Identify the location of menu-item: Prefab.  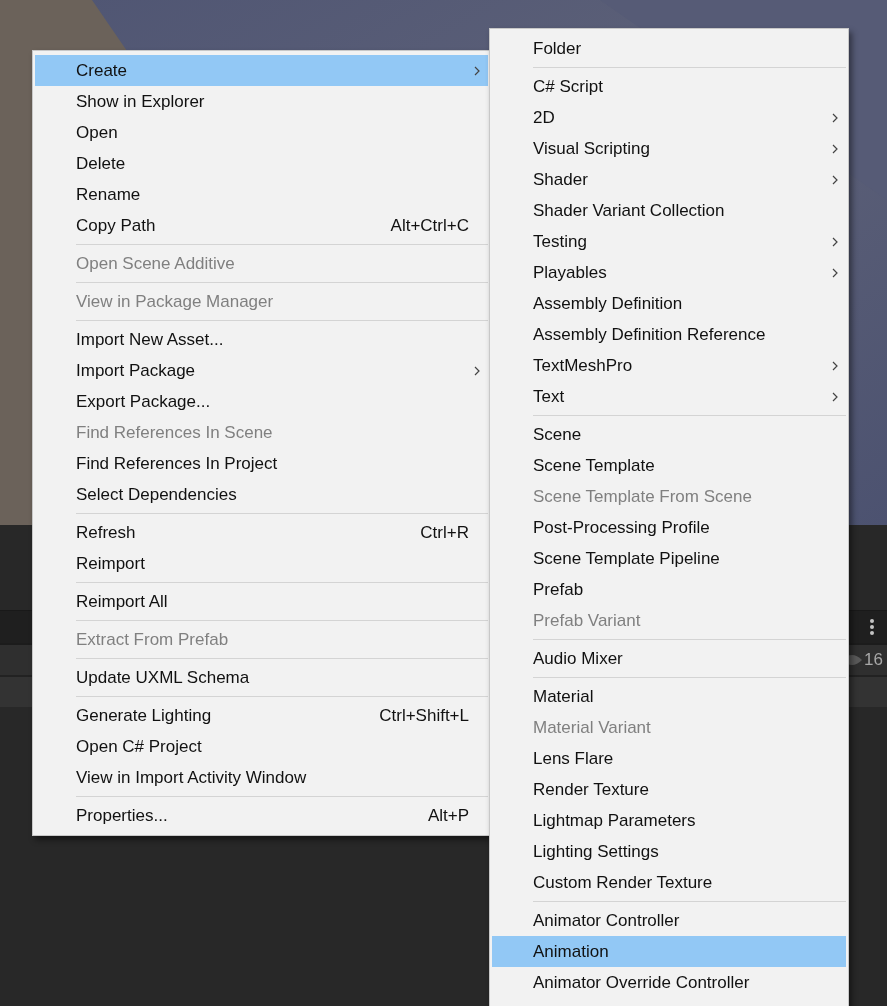
(669, 589).